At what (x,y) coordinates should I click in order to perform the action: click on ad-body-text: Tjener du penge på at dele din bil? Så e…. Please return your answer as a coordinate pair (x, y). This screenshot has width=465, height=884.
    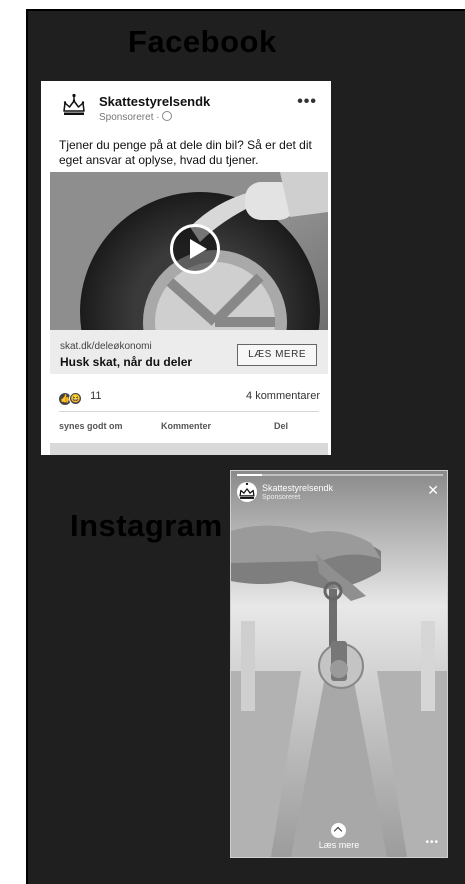
    Looking at the image, I should click on (185, 152).